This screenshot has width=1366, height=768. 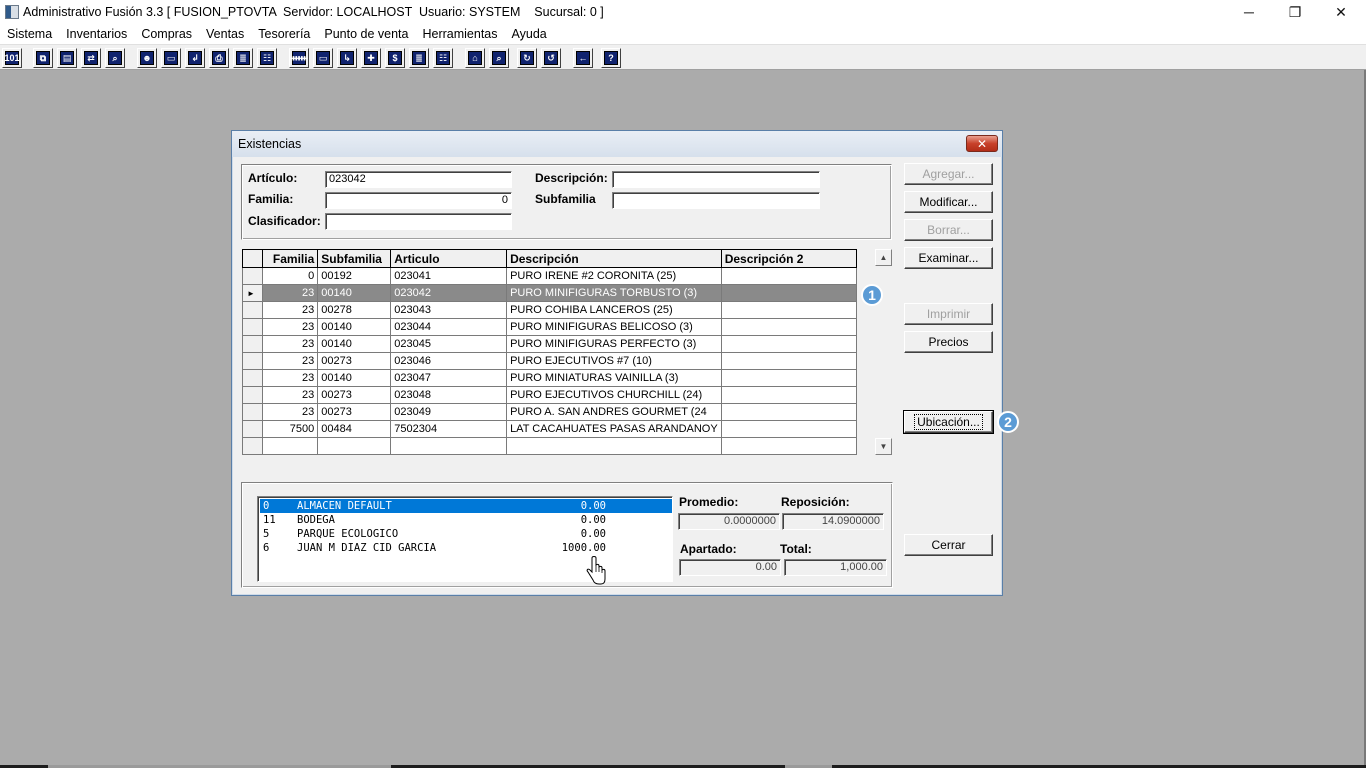 What do you see at coordinates (29, 34) in the screenshot?
I see `menu-sistema: Sistema` at bounding box center [29, 34].